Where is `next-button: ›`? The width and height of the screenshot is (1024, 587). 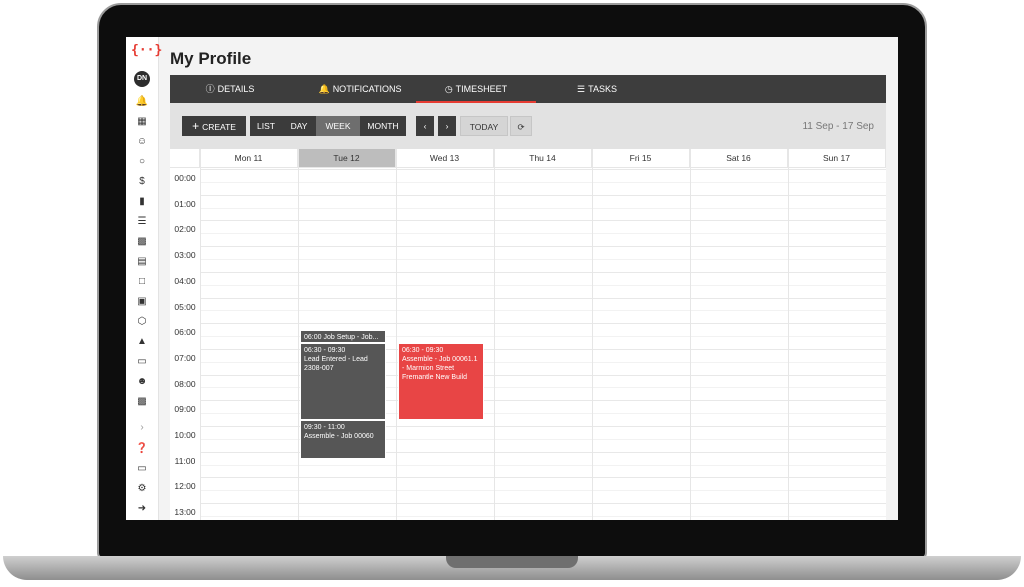 next-button: › is located at coordinates (447, 126).